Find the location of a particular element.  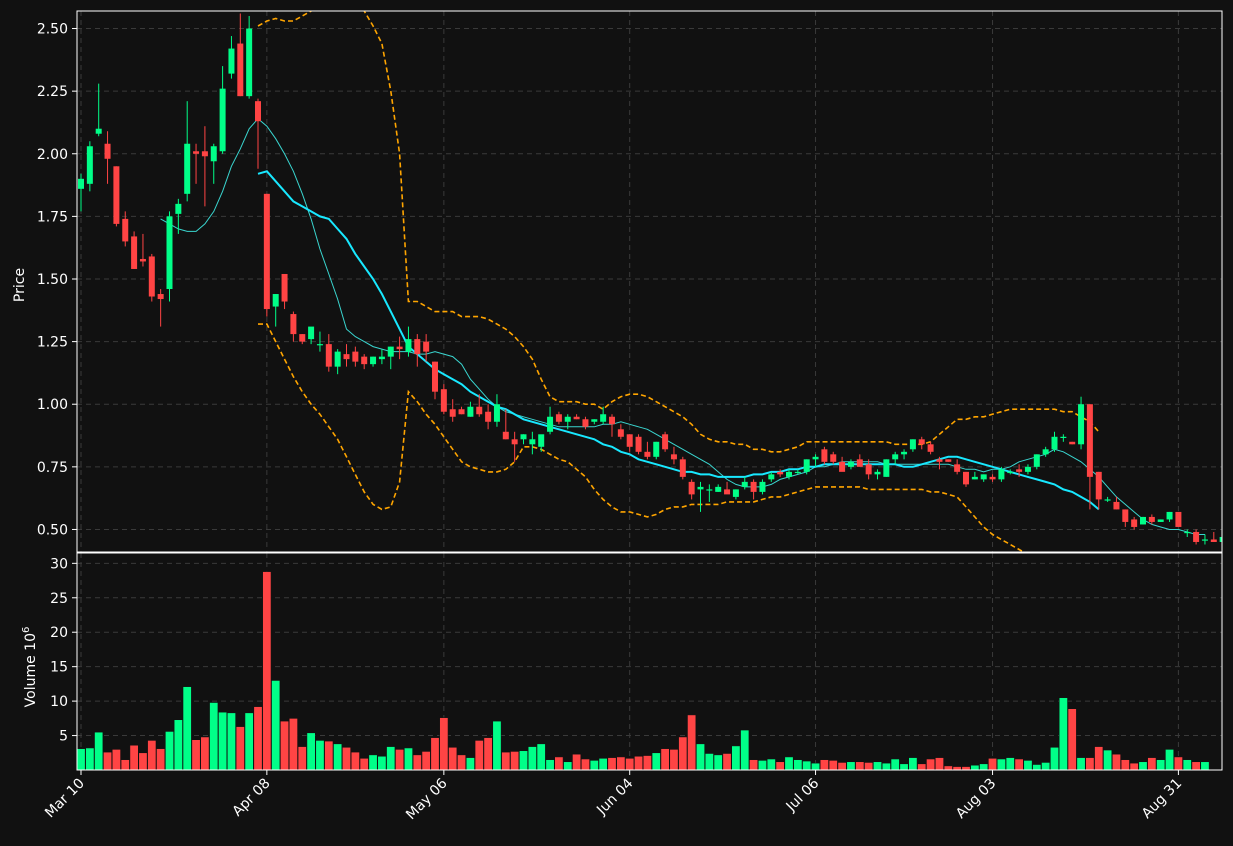

volume-tick-label: 20 is located at coordinates (59, 633).